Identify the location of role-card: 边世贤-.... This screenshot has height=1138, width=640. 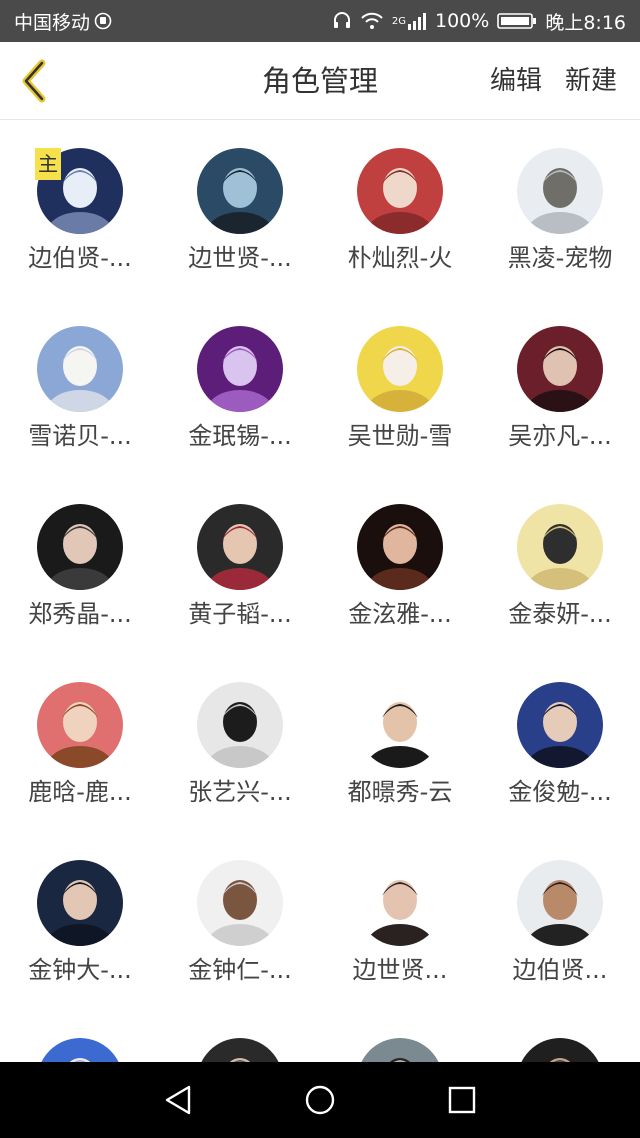
(240, 209).